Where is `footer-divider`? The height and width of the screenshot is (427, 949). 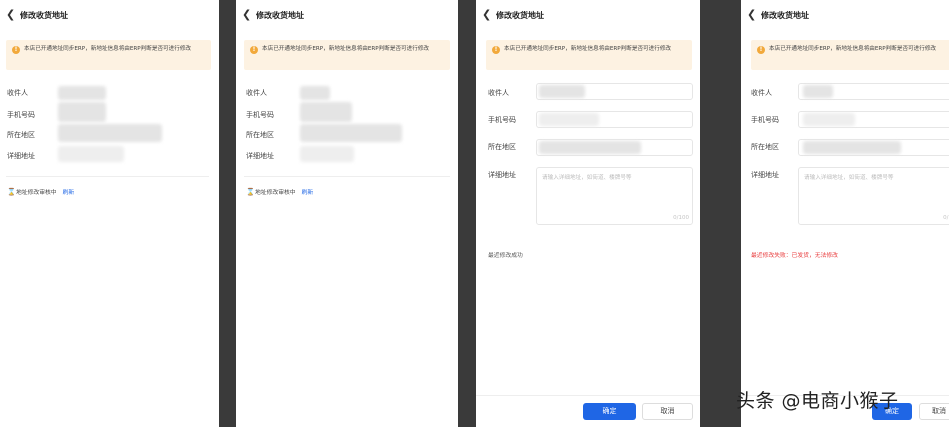 footer-divider is located at coordinates (588, 395).